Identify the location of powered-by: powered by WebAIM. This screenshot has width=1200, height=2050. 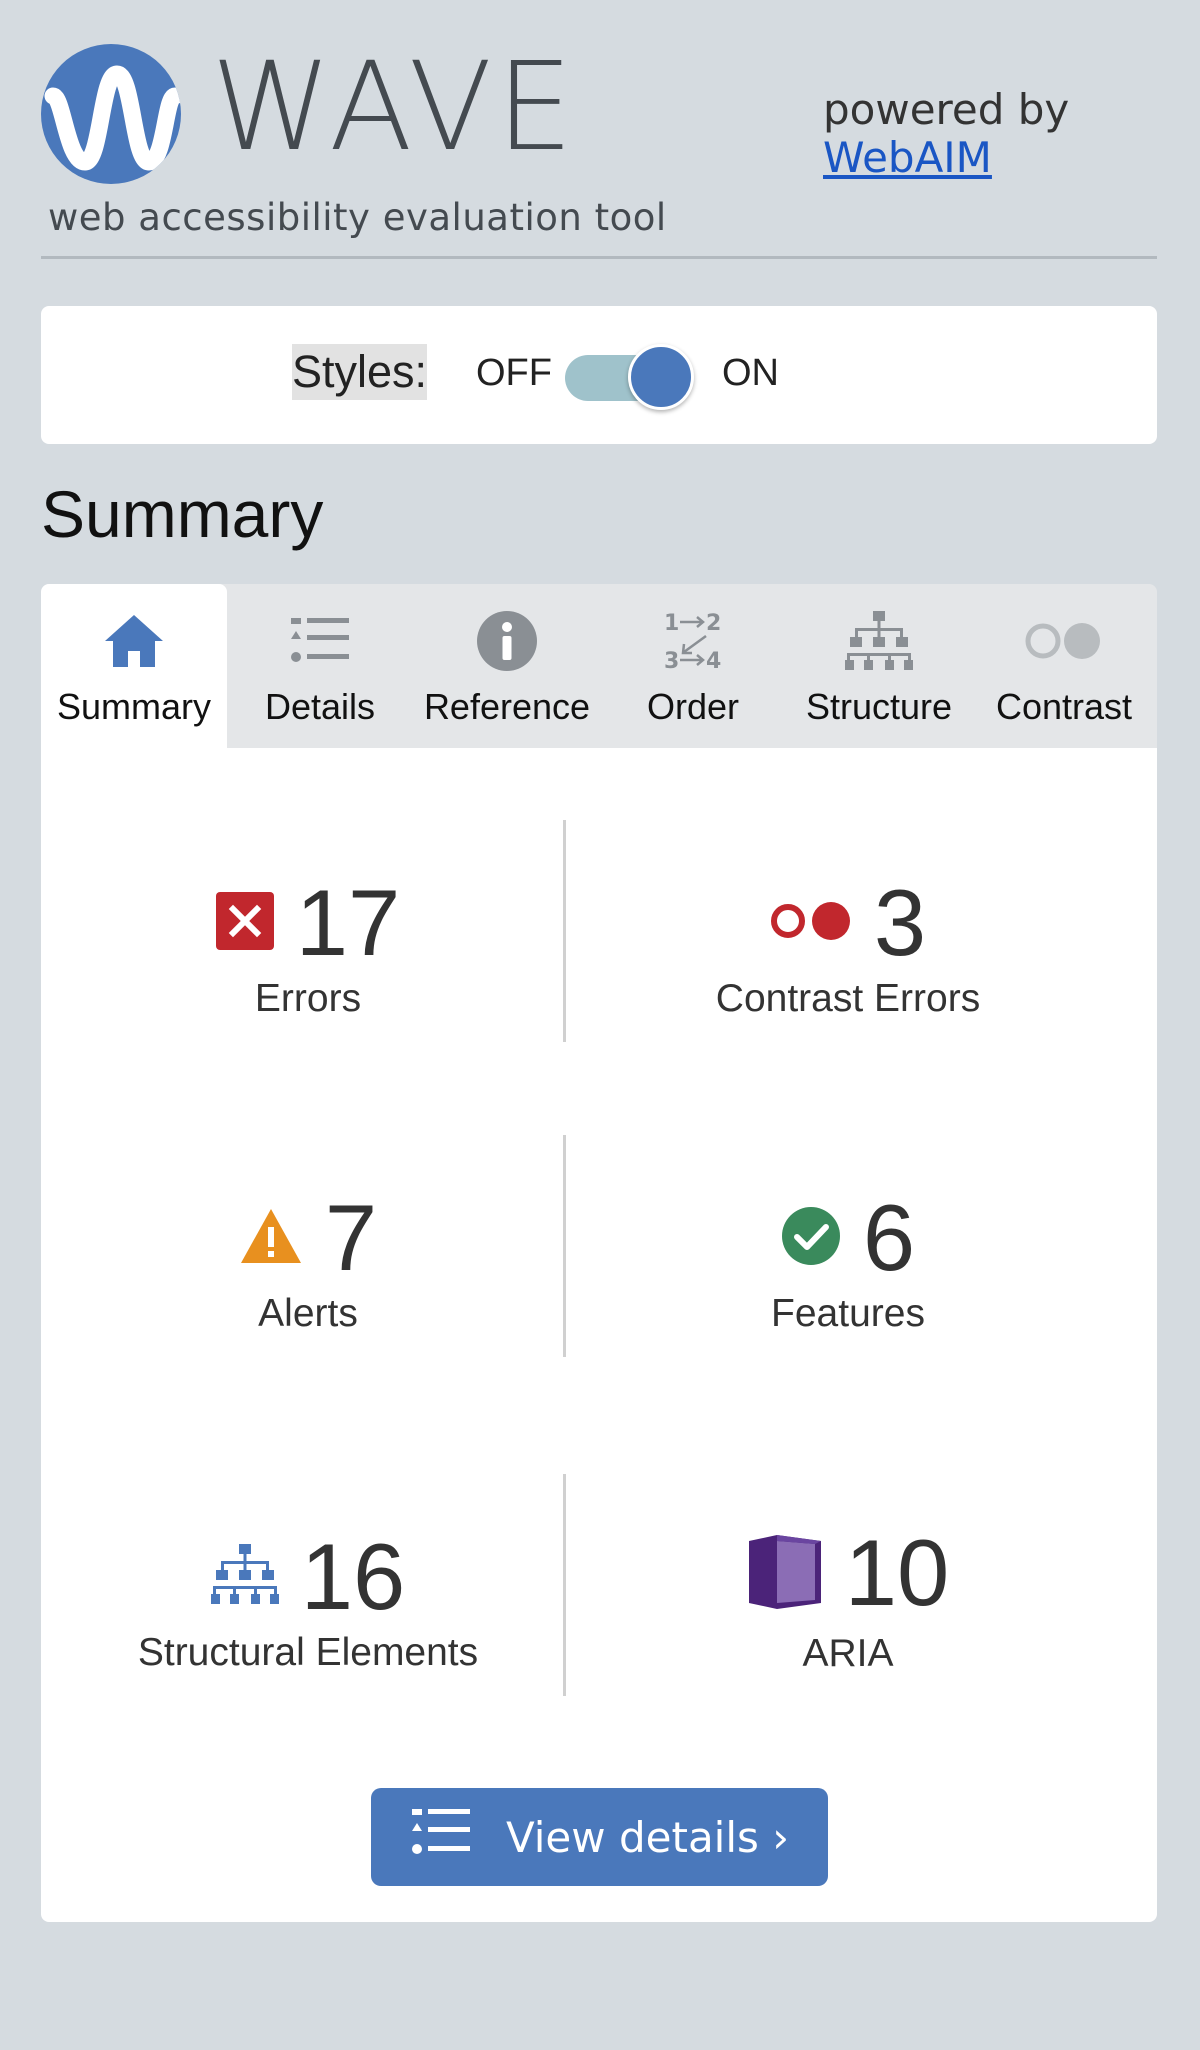
(946, 134).